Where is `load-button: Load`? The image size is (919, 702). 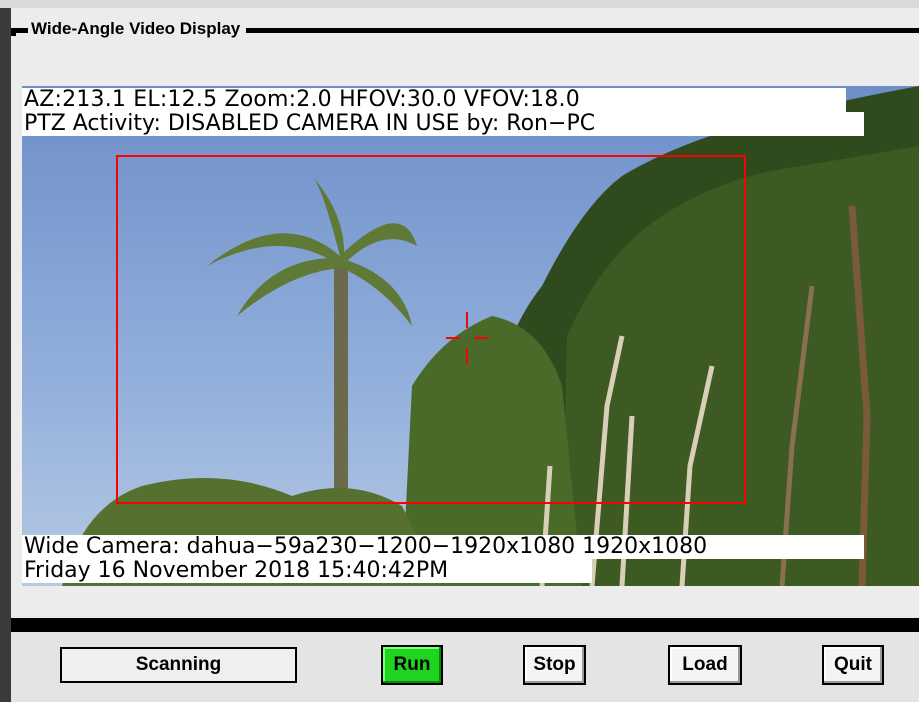 load-button: Load is located at coordinates (705, 665).